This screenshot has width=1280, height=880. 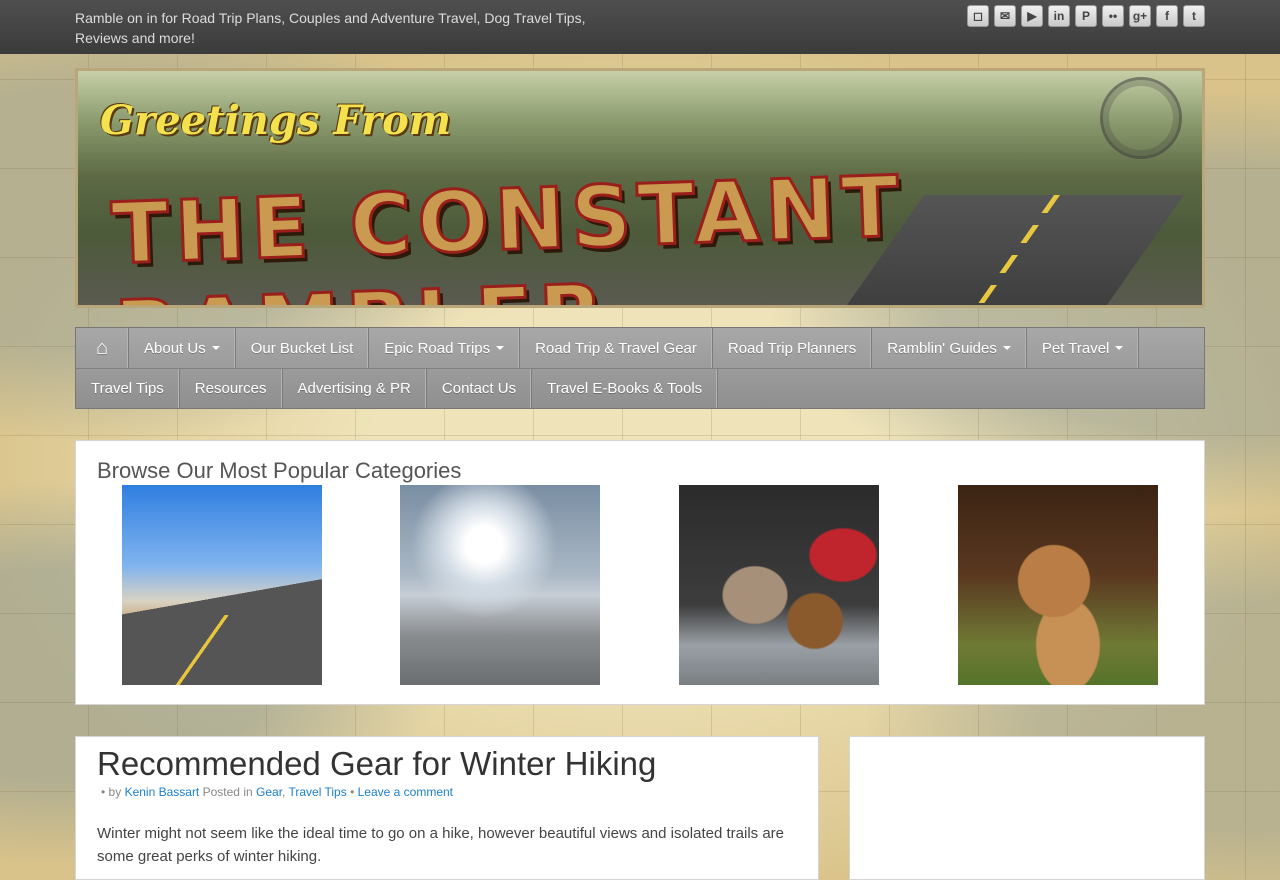 I want to click on nav-label: Resources, so click(x=230, y=388).